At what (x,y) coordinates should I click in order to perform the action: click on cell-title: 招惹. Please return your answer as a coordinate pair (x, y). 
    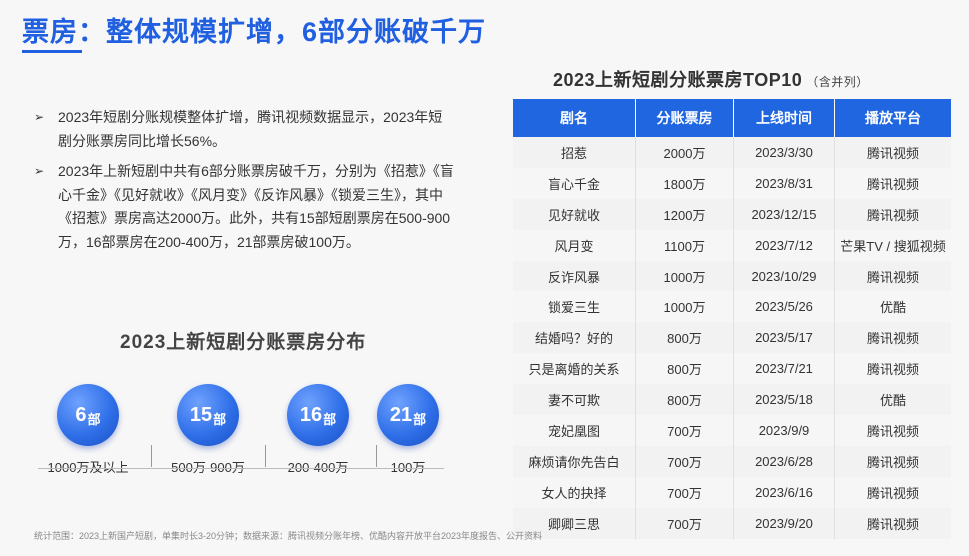
    Looking at the image, I should click on (574, 152).